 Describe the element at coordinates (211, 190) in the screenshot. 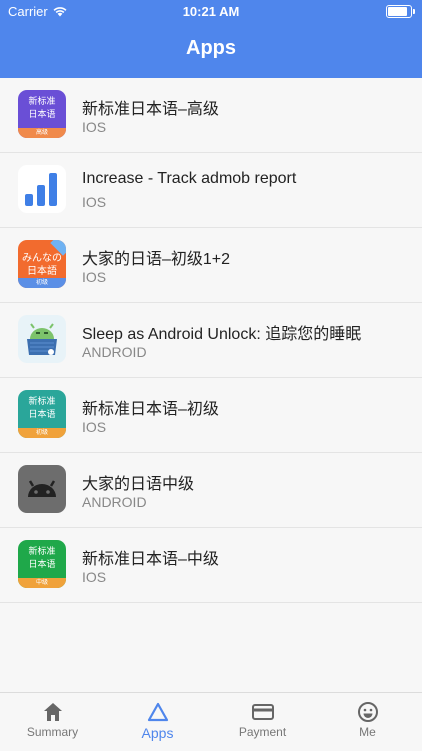

I see `list-item: Increase - Track admob report IOS` at that location.